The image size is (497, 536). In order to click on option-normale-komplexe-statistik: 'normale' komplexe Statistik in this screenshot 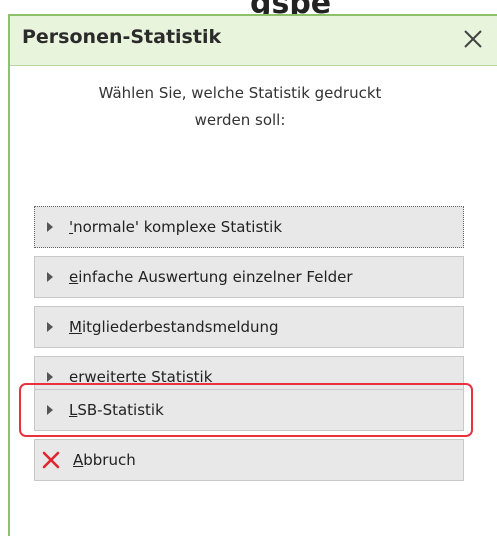, I will do `click(249, 227)`.